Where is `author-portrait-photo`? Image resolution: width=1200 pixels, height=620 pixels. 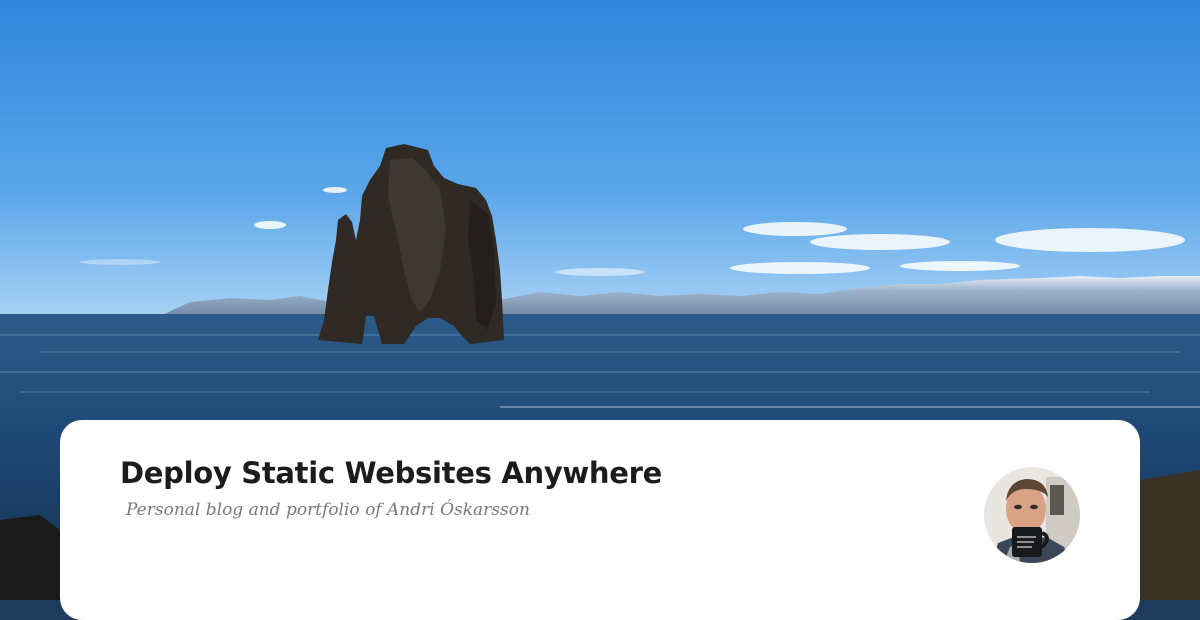 author-portrait-photo is located at coordinates (1032, 515).